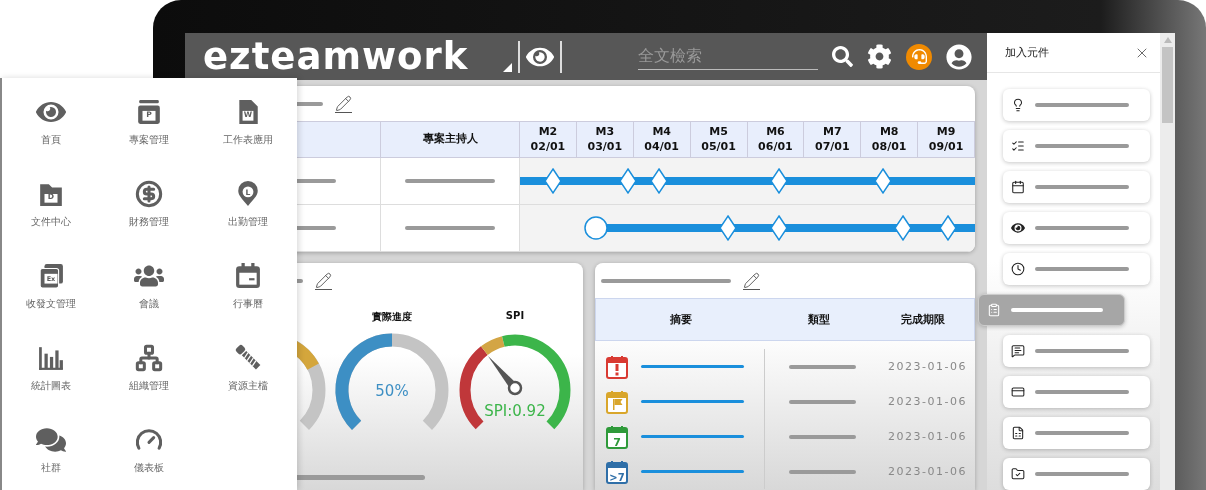 The width and height of the screenshot is (1206, 490). Describe the element at coordinates (718, 132) in the screenshot. I see `month-label: M5` at that location.